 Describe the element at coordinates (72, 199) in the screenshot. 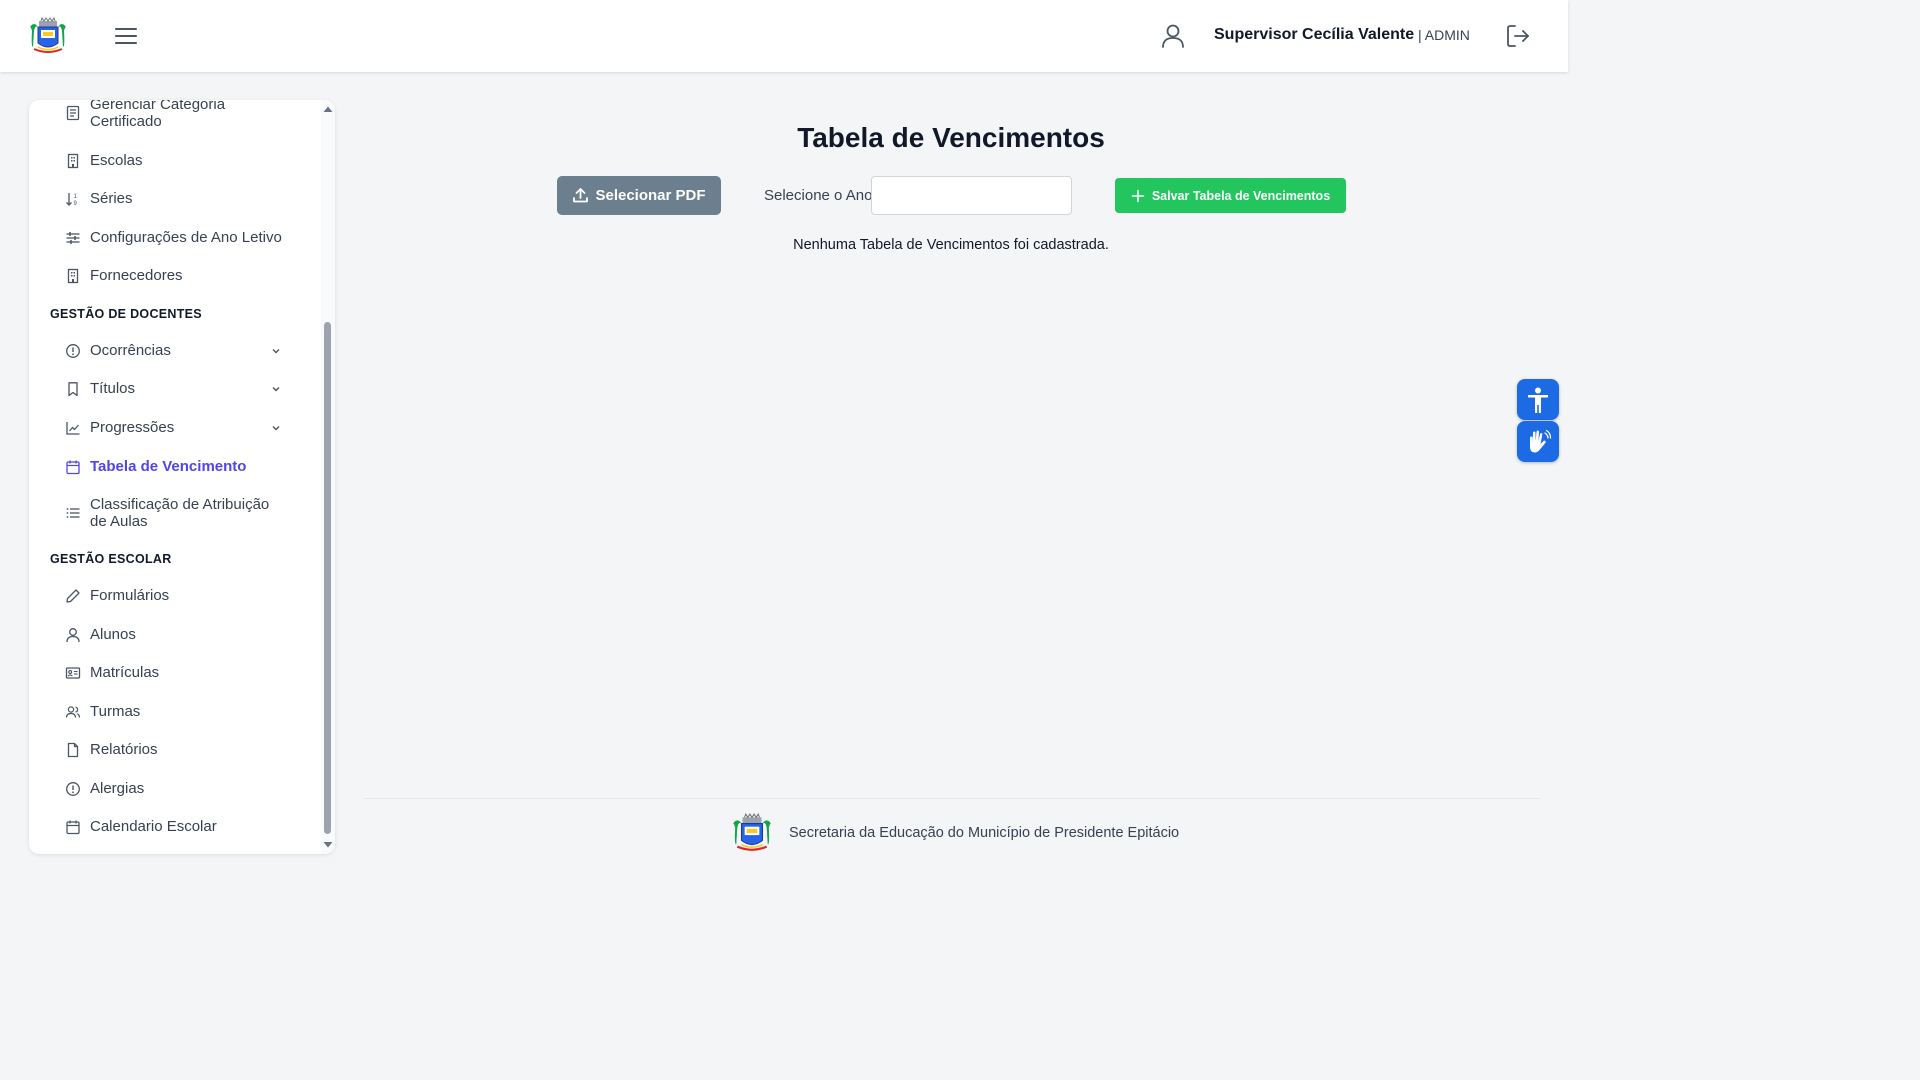

I see `sort-icon: 19` at that location.